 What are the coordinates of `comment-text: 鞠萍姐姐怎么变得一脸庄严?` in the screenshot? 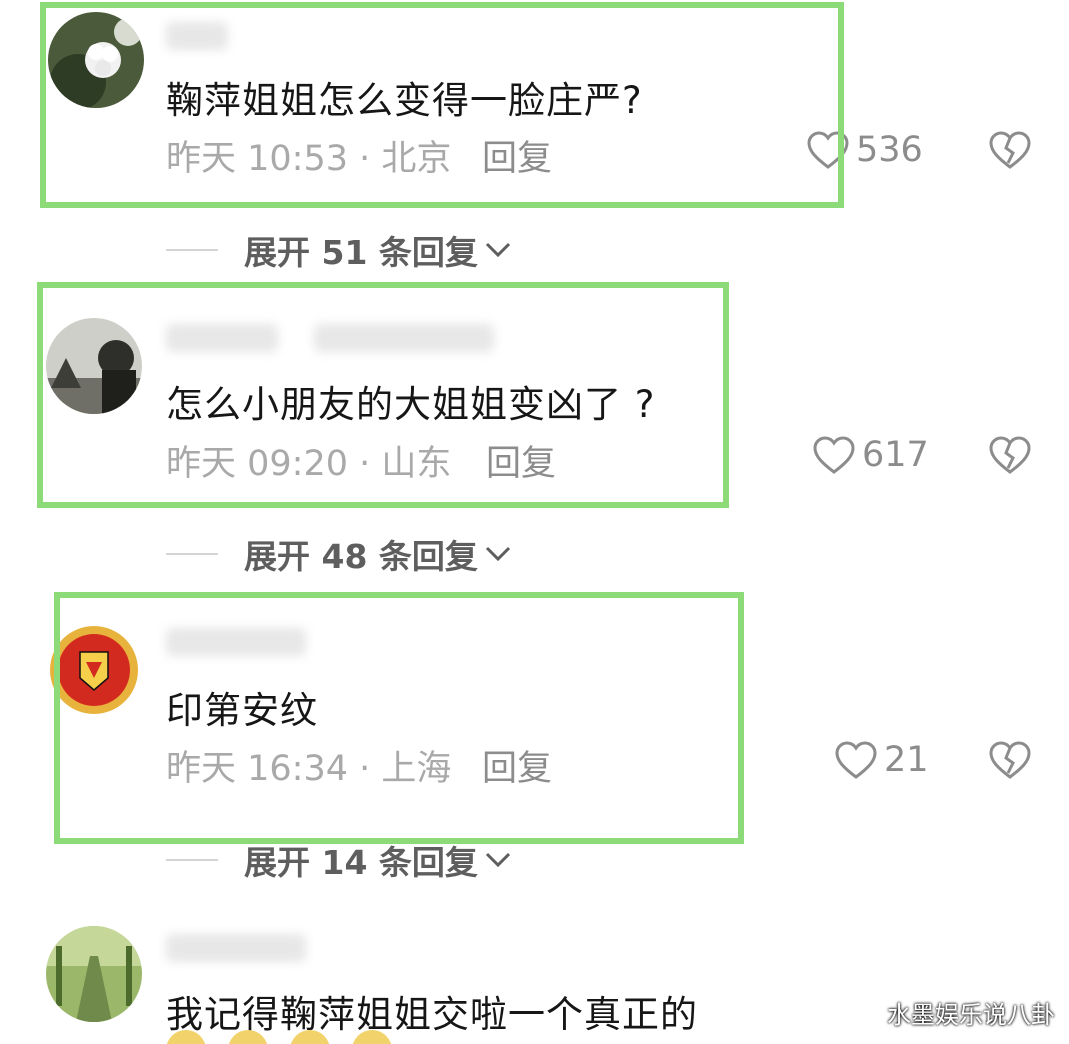 It's located at (404, 100).